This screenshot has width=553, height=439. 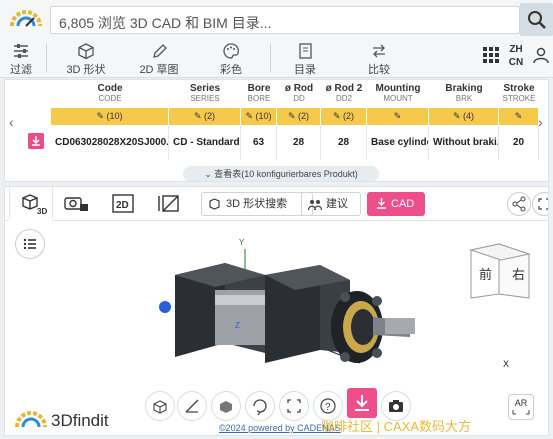 What do you see at coordinates (21, 59) in the screenshot?
I see `filter-button: 过滤` at bounding box center [21, 59].